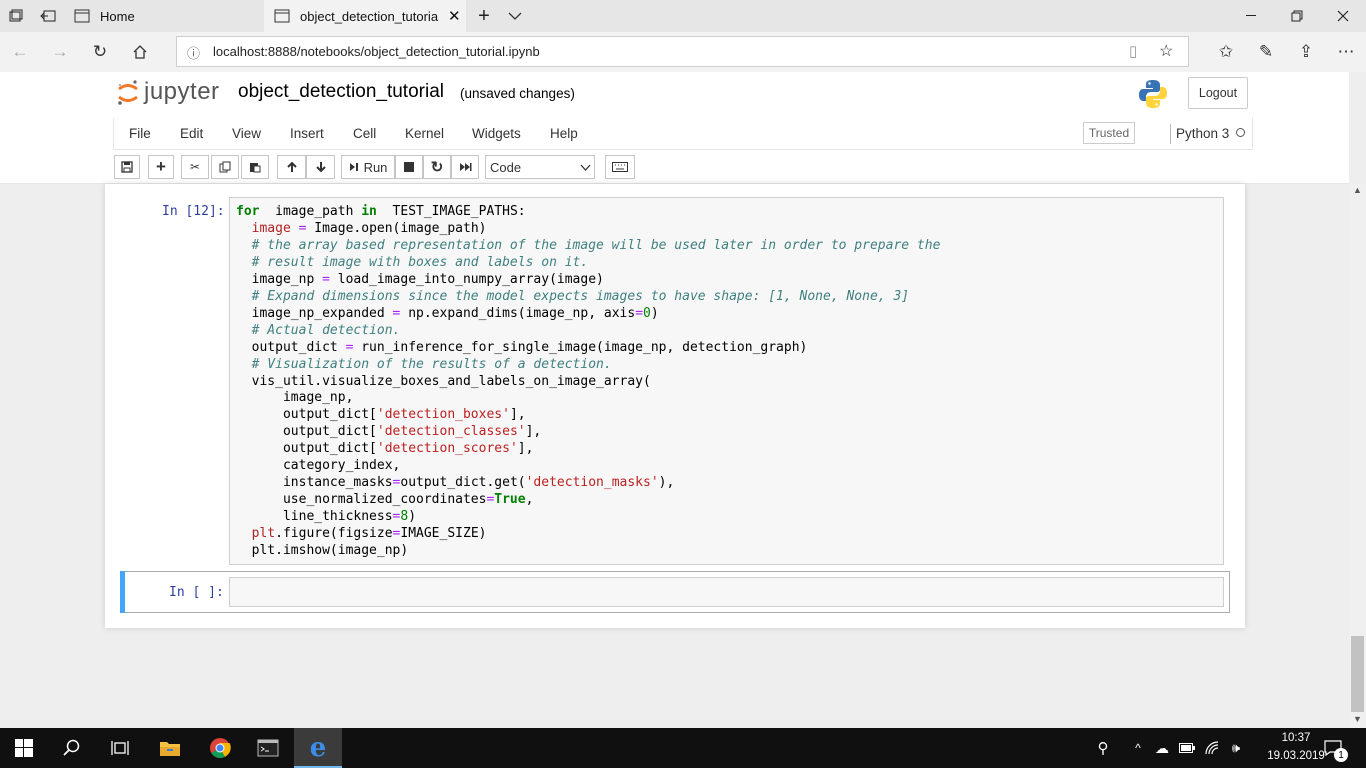 This screenshot has width=1366, height=768. Describe the element at coordinates (127, 167) in the screenshot. I see `save-icon` at that location.